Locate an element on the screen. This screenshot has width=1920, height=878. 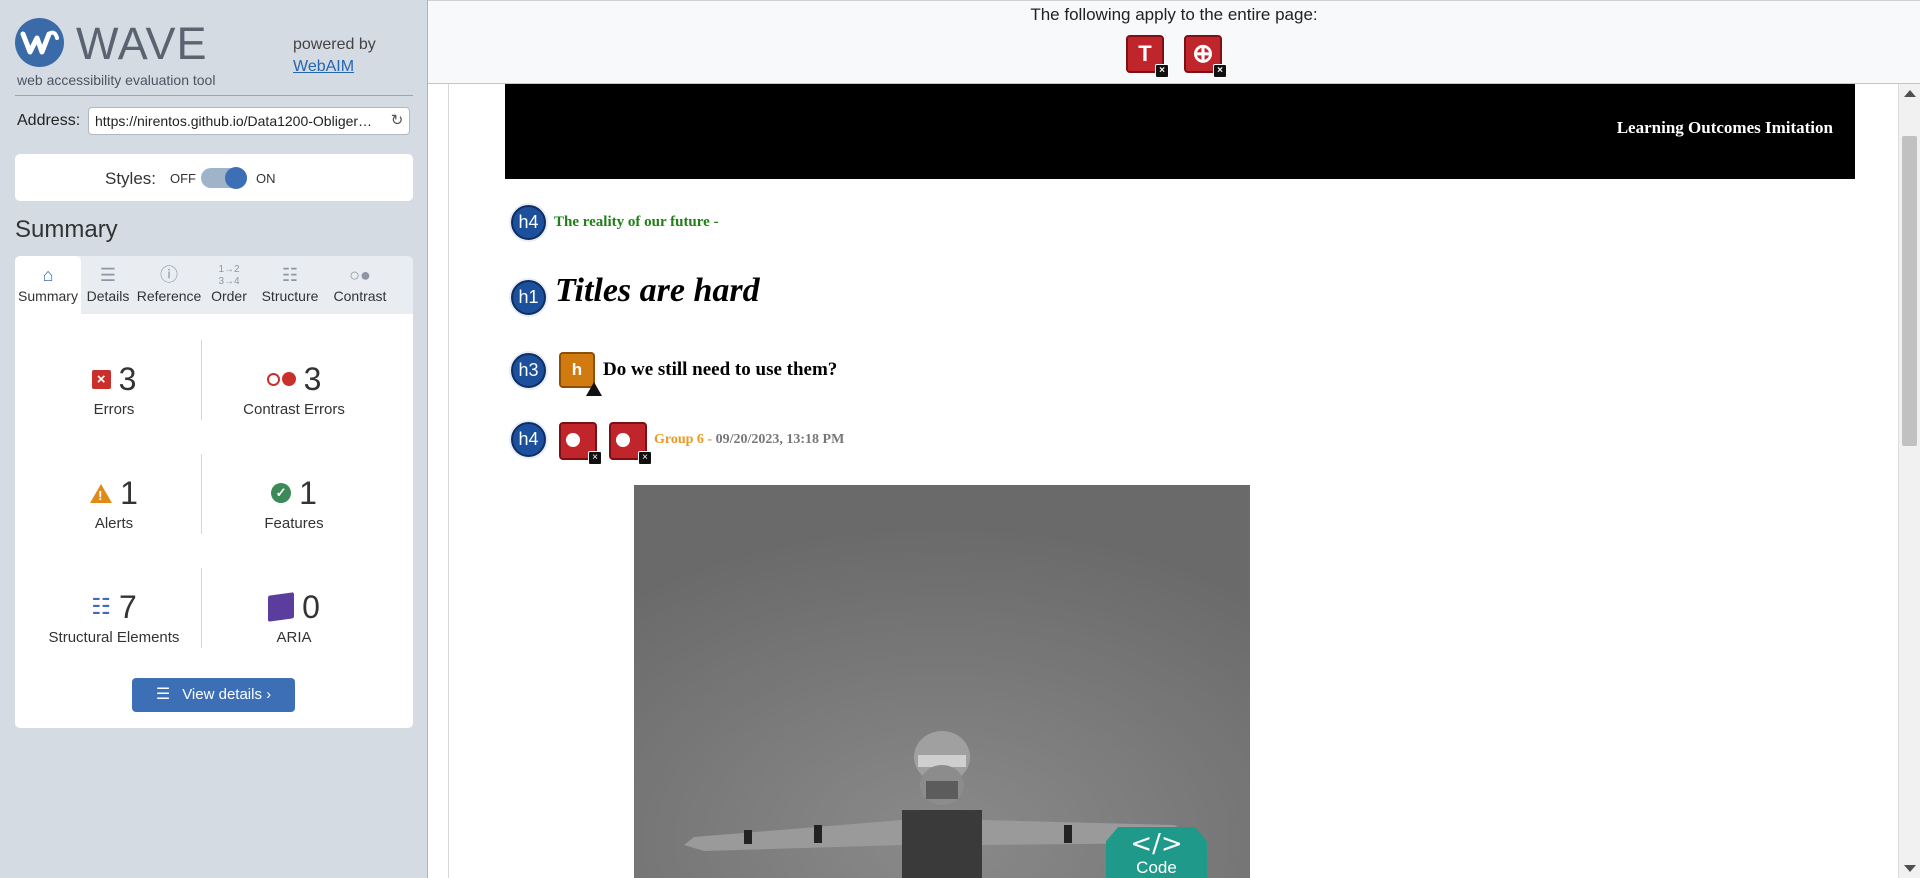
styles-off-label: OFF is located at coordinates (183, 178).